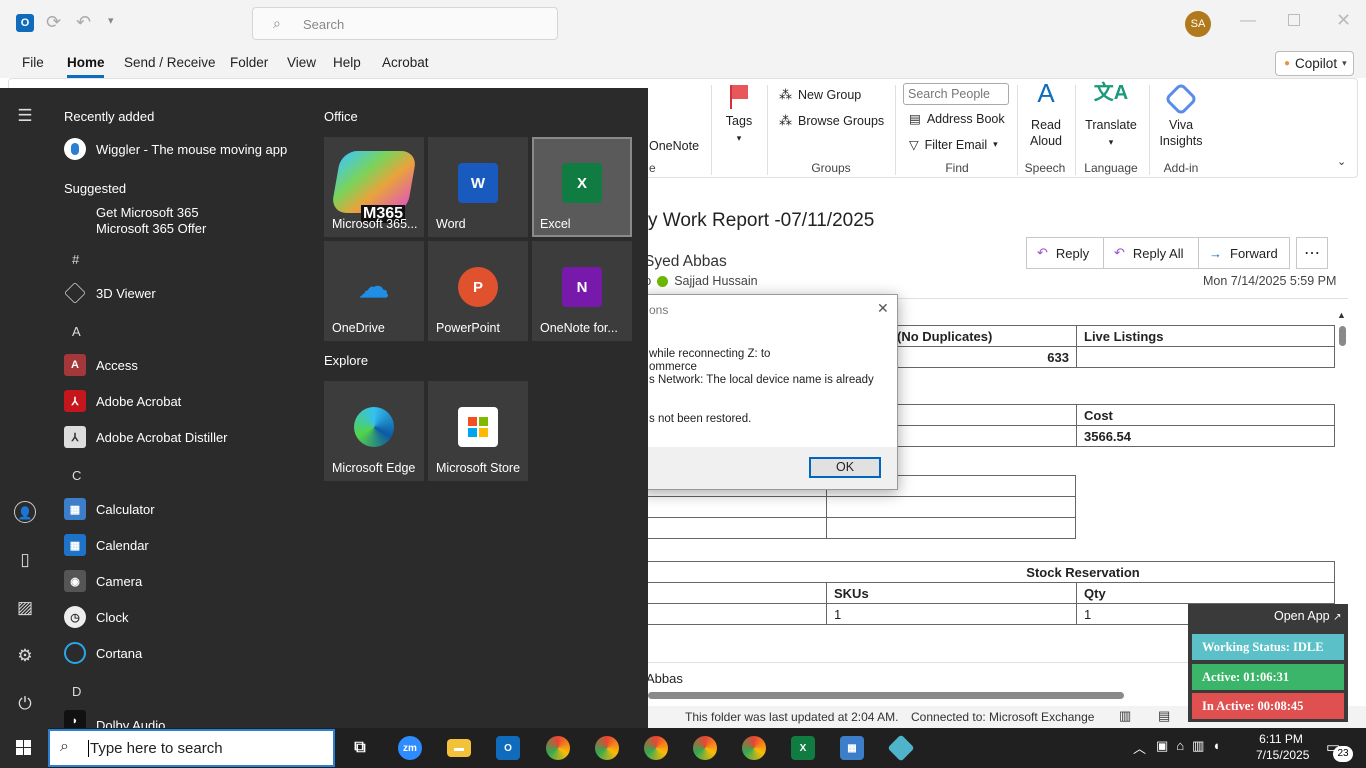 The width and height of the screenshot is (1366, 768). I want to click on address-book-button: ▤ Address Book, so click(957, 119).